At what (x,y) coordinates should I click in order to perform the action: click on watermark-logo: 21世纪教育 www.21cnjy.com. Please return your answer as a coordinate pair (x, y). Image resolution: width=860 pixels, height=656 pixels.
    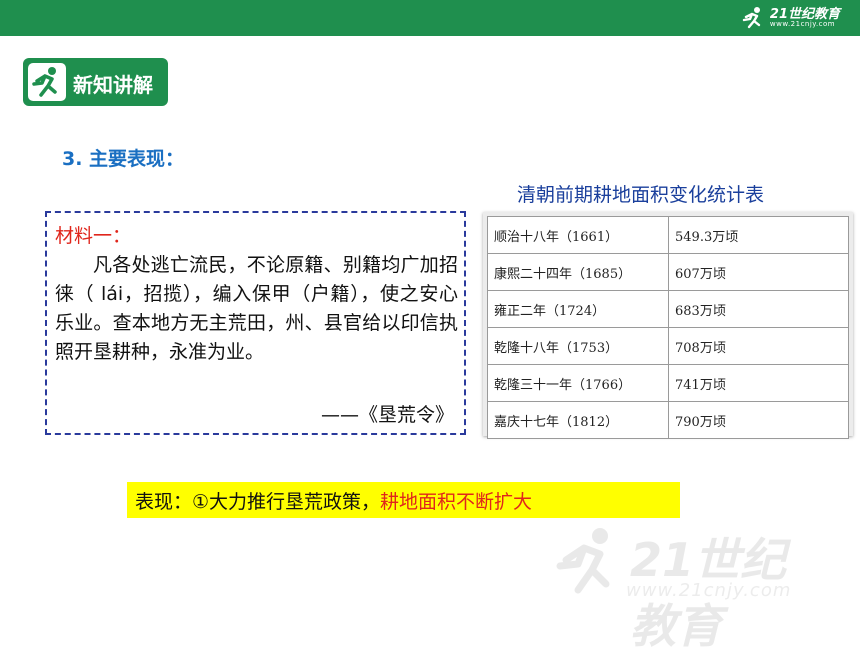
    Looking at the image, I should click on (688, 586).